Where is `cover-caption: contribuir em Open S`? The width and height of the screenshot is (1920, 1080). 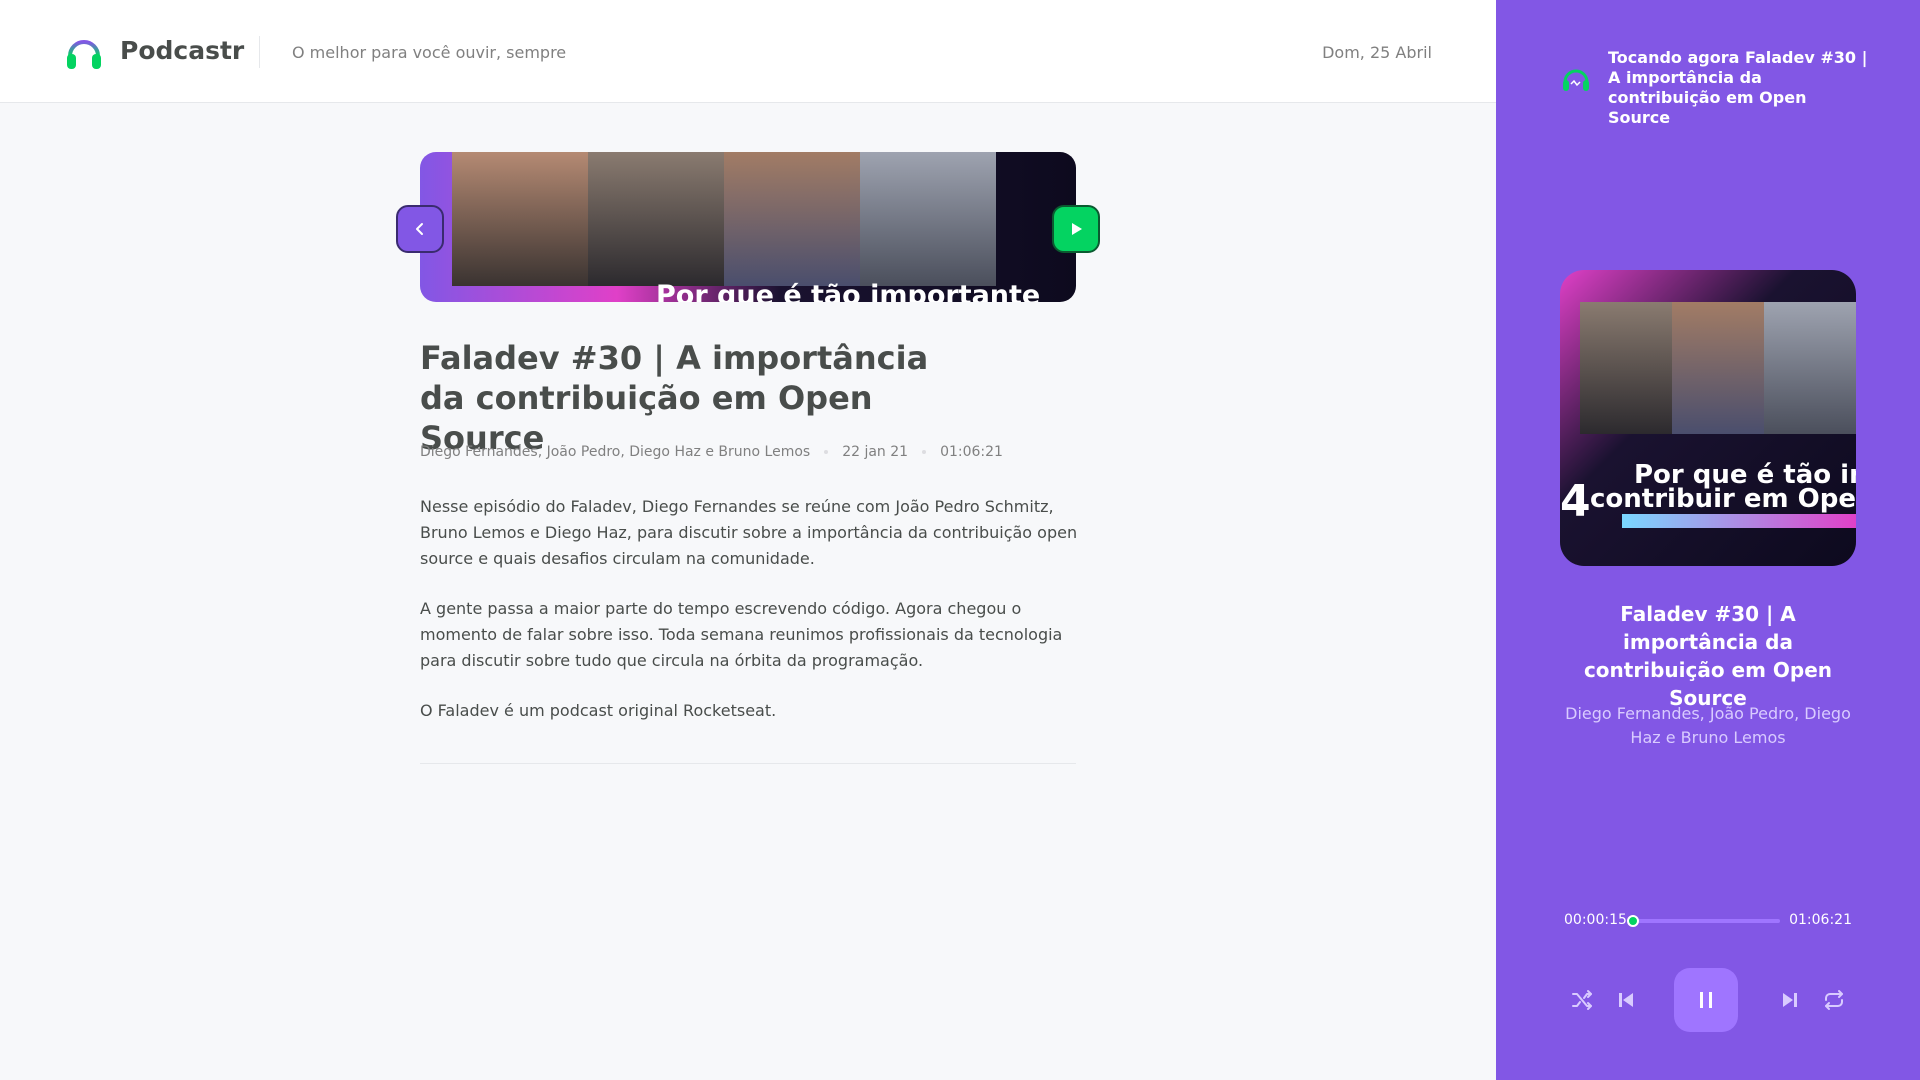 cover-caption: contribuir em Open S is located at coordinates (1723, 499).